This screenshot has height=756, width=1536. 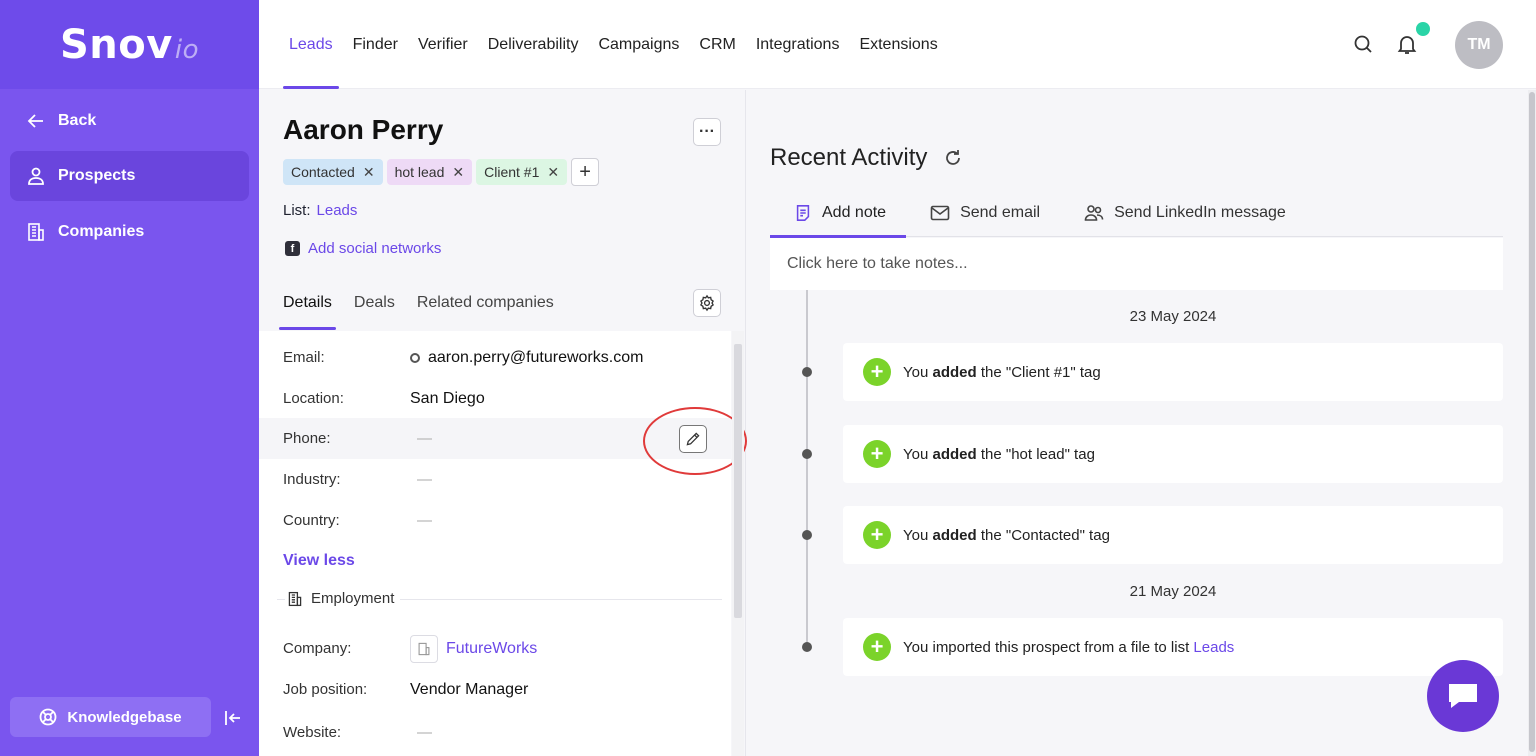 What do you see at coordinates (1173, 454) in the screenshot?
I see `activity-item: + You added the "hot lead" tag` at bounding box center [1173, 454].